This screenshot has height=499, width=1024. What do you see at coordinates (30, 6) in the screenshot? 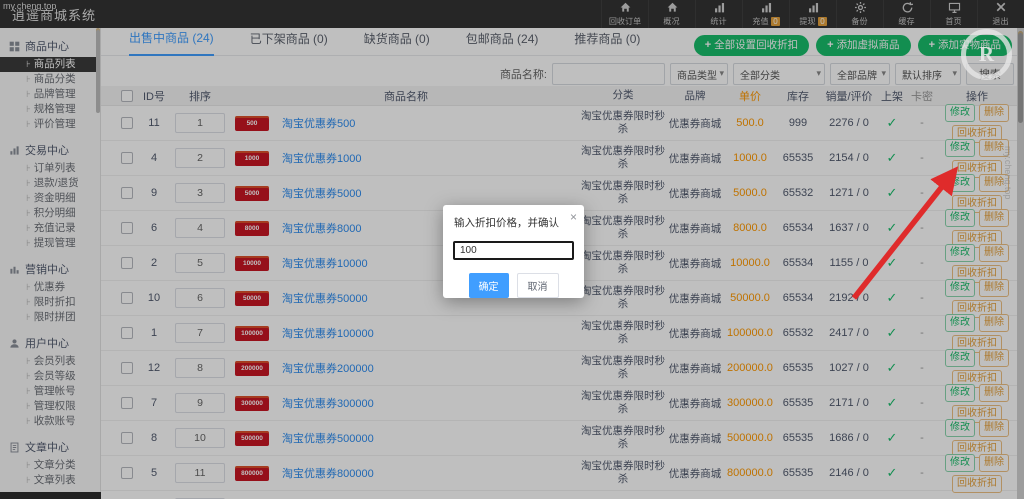
I see `watermark-site-text: my.cheng.top` at bounding box center [30, 6].